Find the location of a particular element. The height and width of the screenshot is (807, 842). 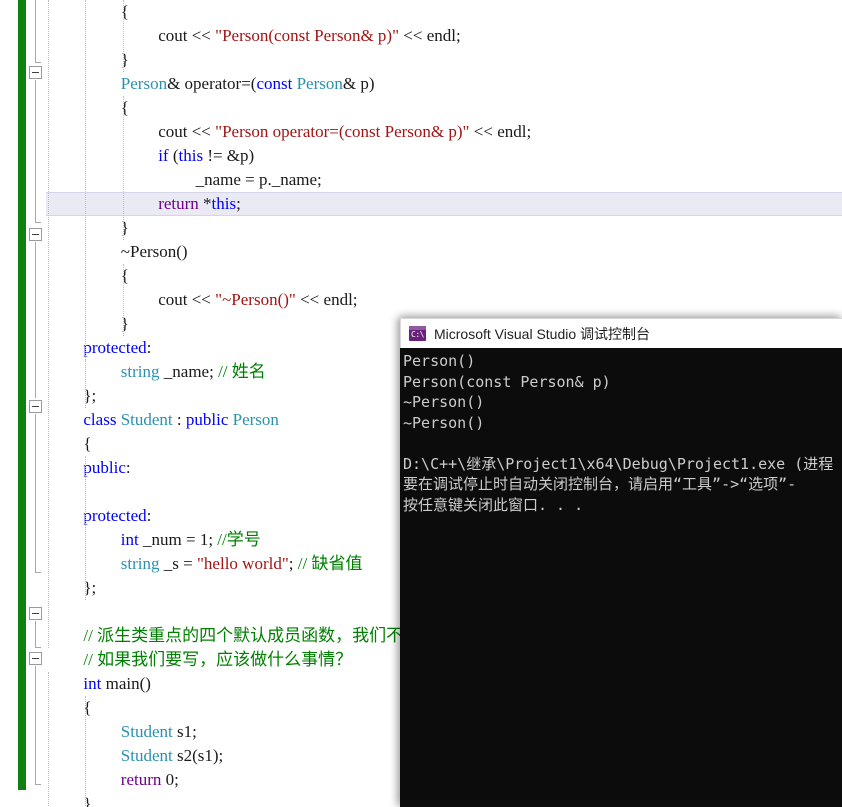

code-token: // 姓名 is located at coordinates (242, 371).